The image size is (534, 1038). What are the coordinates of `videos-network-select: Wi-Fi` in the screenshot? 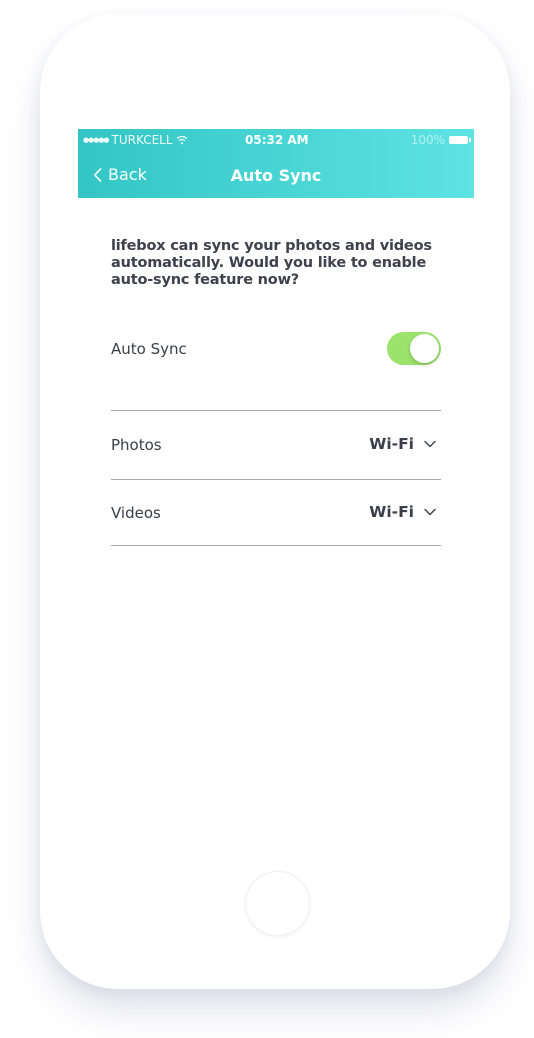 It's located at (402, 512).